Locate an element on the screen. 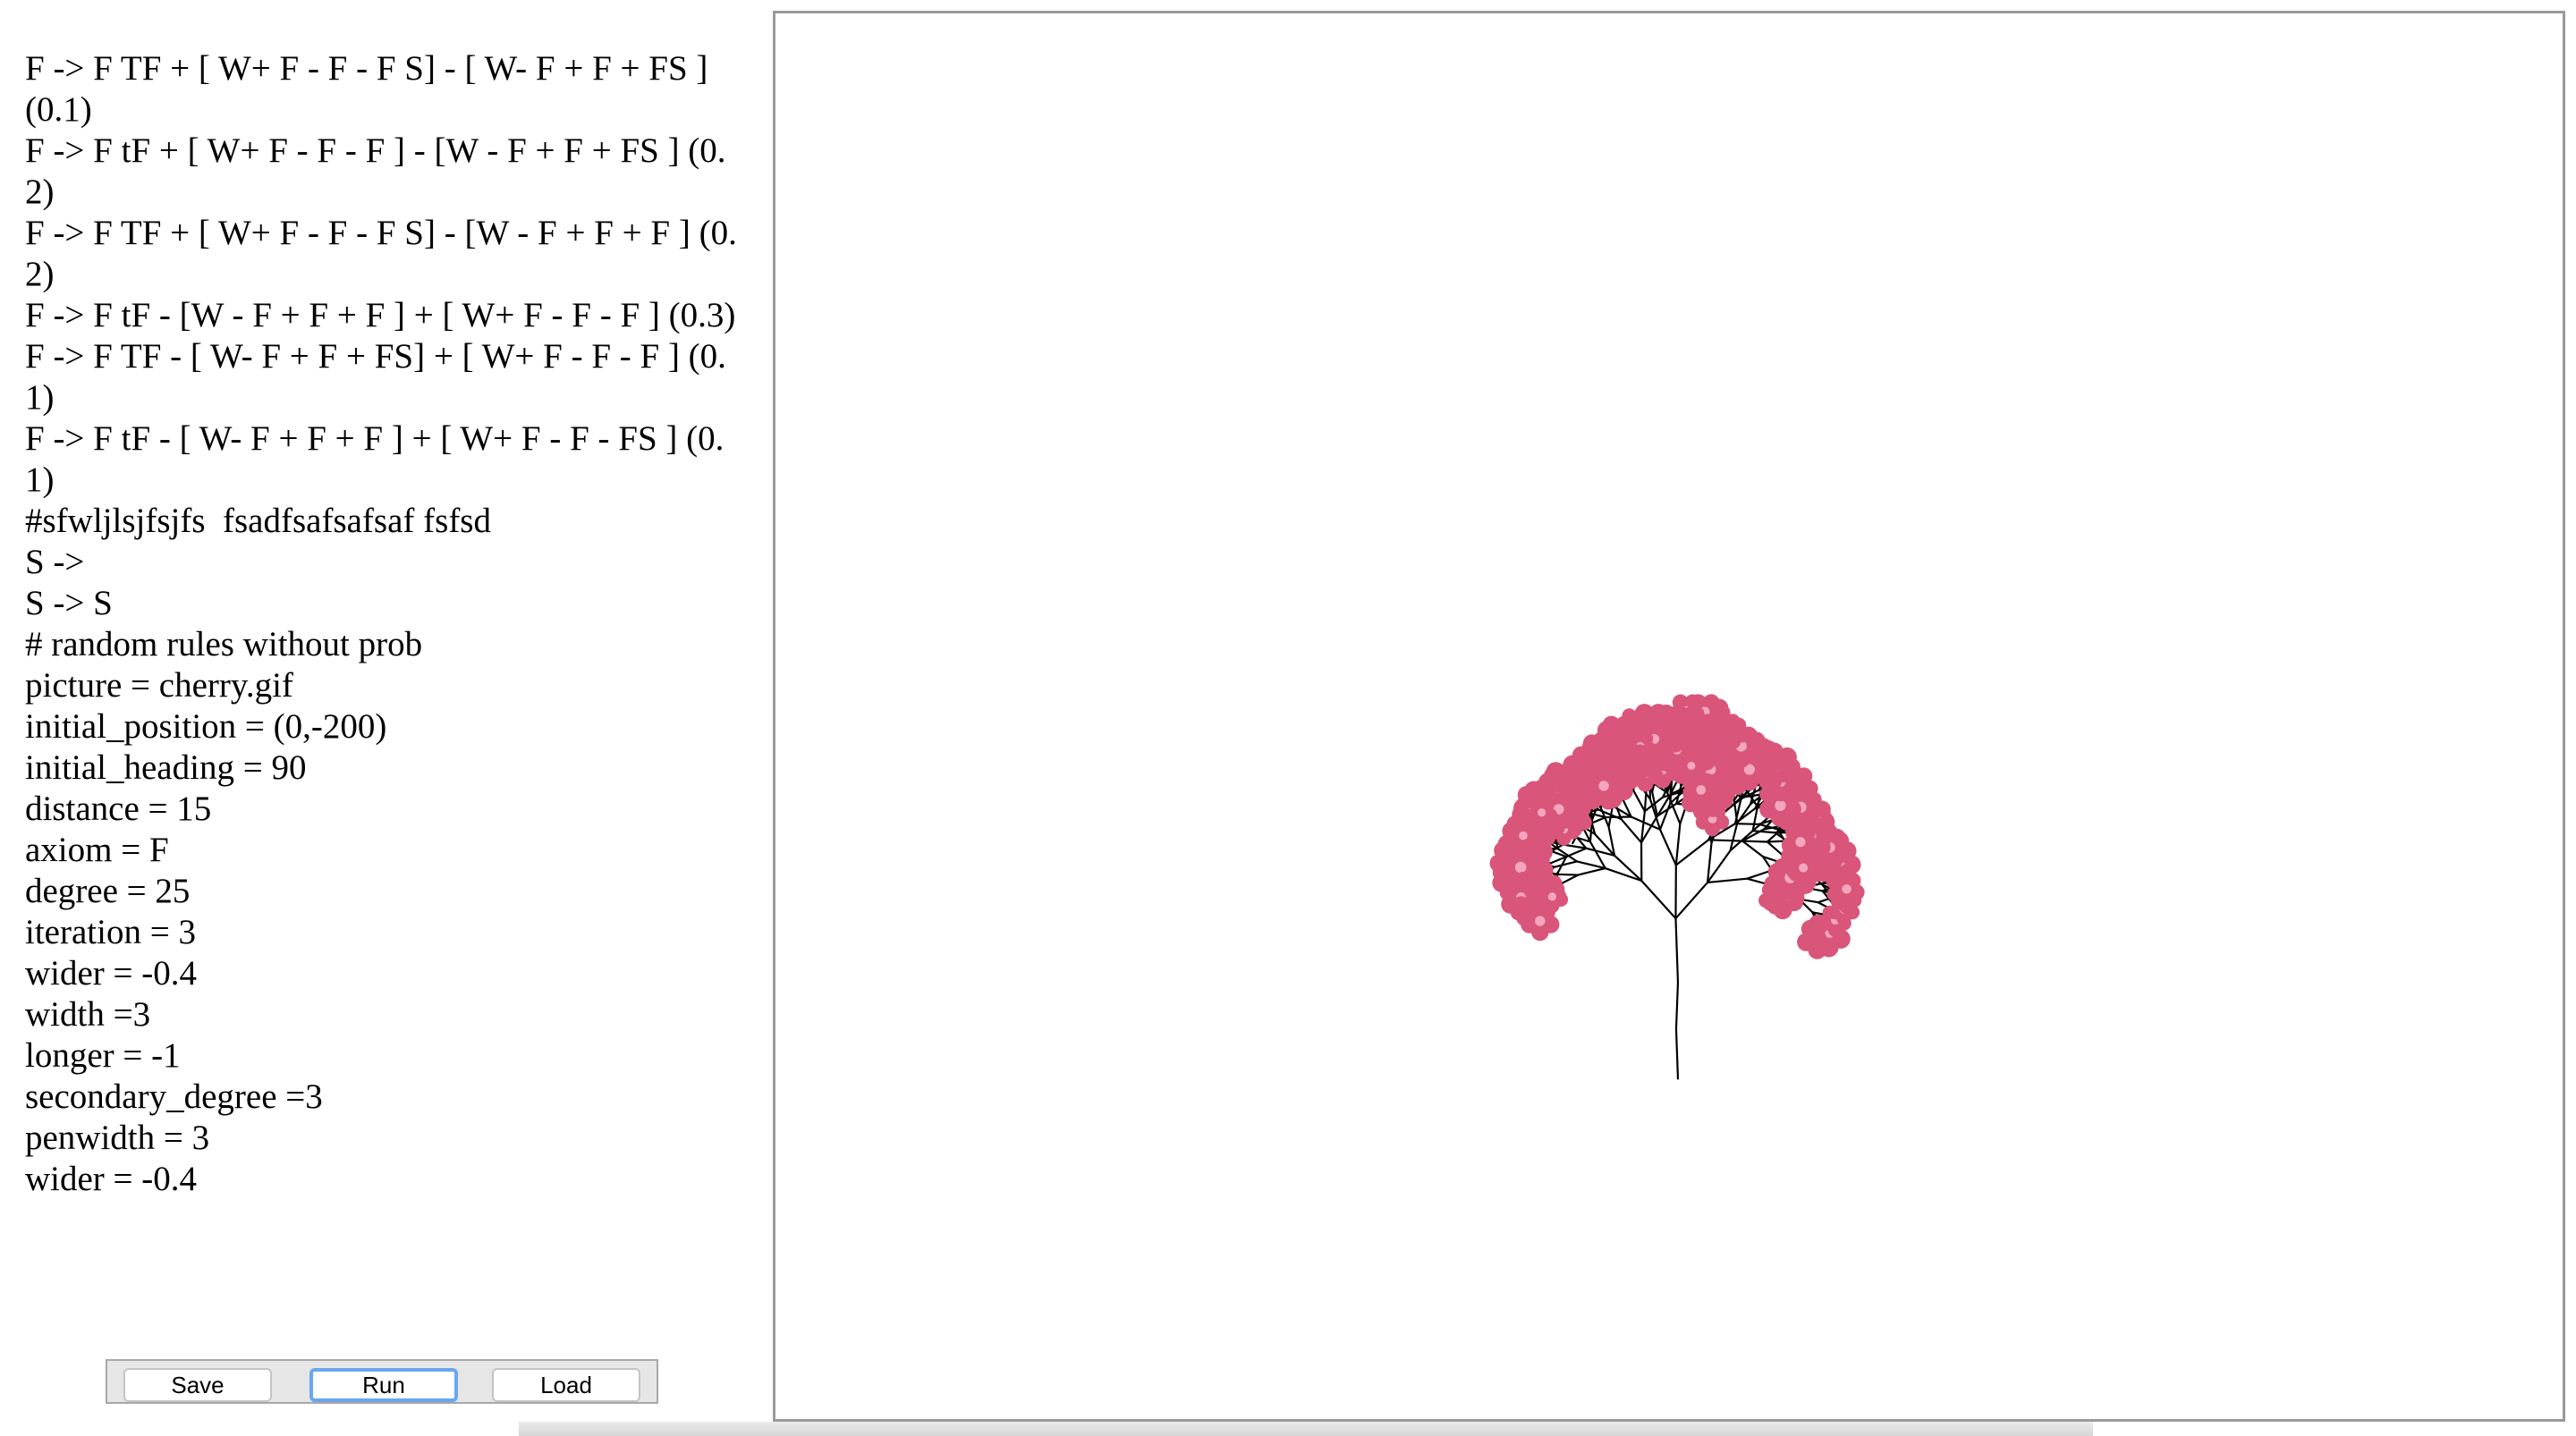 This screenshot has height=1436, width=2576. rule-line: S -> S is located at coordinates (69, 603).